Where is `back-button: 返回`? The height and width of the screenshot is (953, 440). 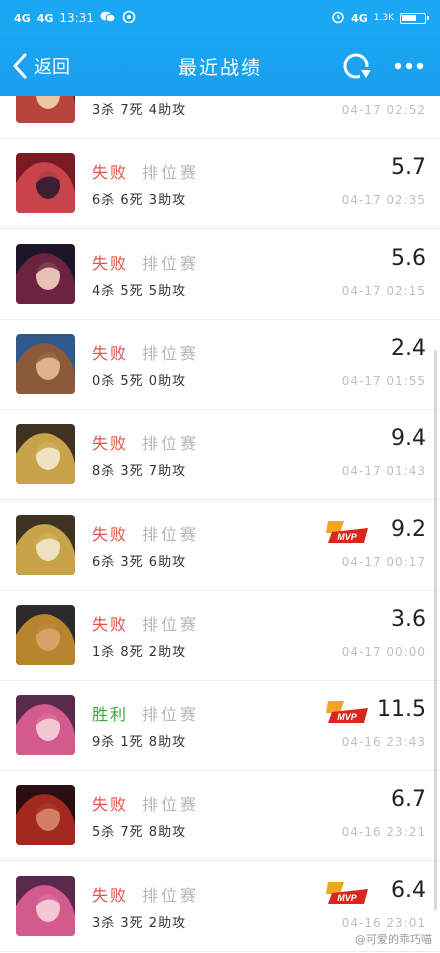
back-button: 返回 is located at coordinates (35, 66).